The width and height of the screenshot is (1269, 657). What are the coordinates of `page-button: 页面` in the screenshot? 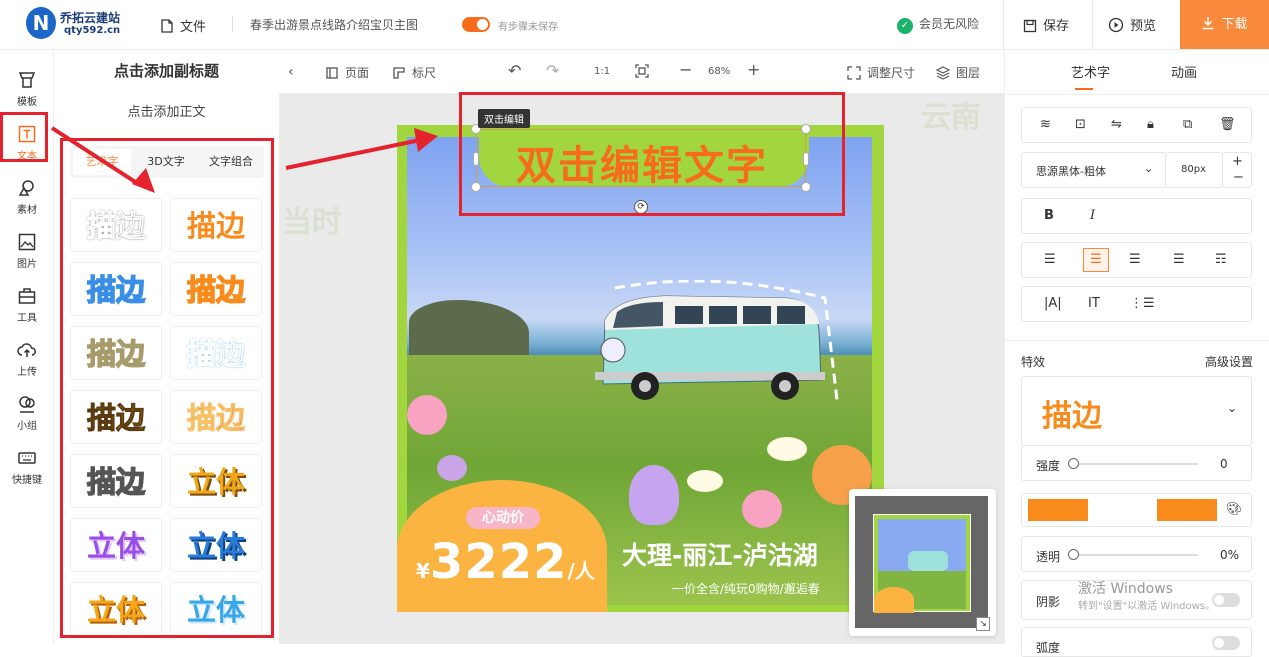 It's located at (347, 72).